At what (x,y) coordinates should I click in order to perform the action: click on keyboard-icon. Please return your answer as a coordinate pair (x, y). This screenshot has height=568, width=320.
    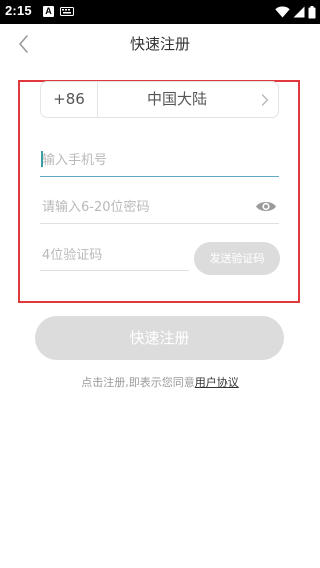
    Looking at the image, I should click on (67, 11).